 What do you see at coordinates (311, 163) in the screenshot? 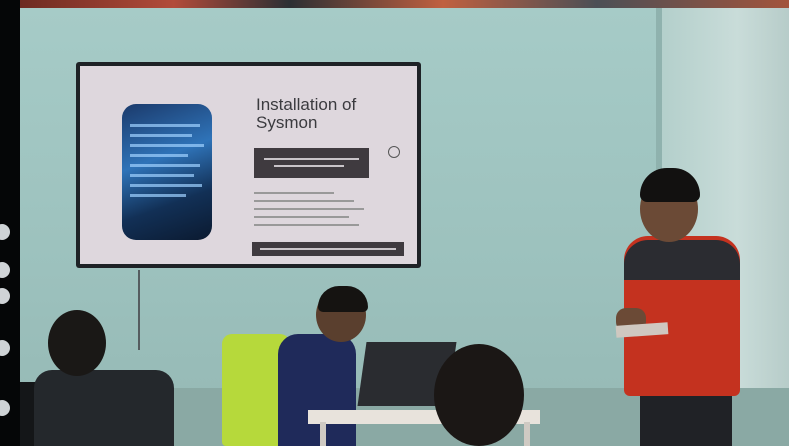
I see `slide-dark-box` at bounding box center [311, 163].